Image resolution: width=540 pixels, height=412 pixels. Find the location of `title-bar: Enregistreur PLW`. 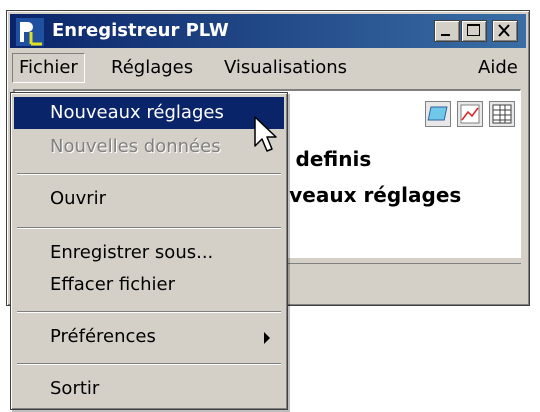

title-bar: Enregistreur PLW is located at coordinates (268, 31).